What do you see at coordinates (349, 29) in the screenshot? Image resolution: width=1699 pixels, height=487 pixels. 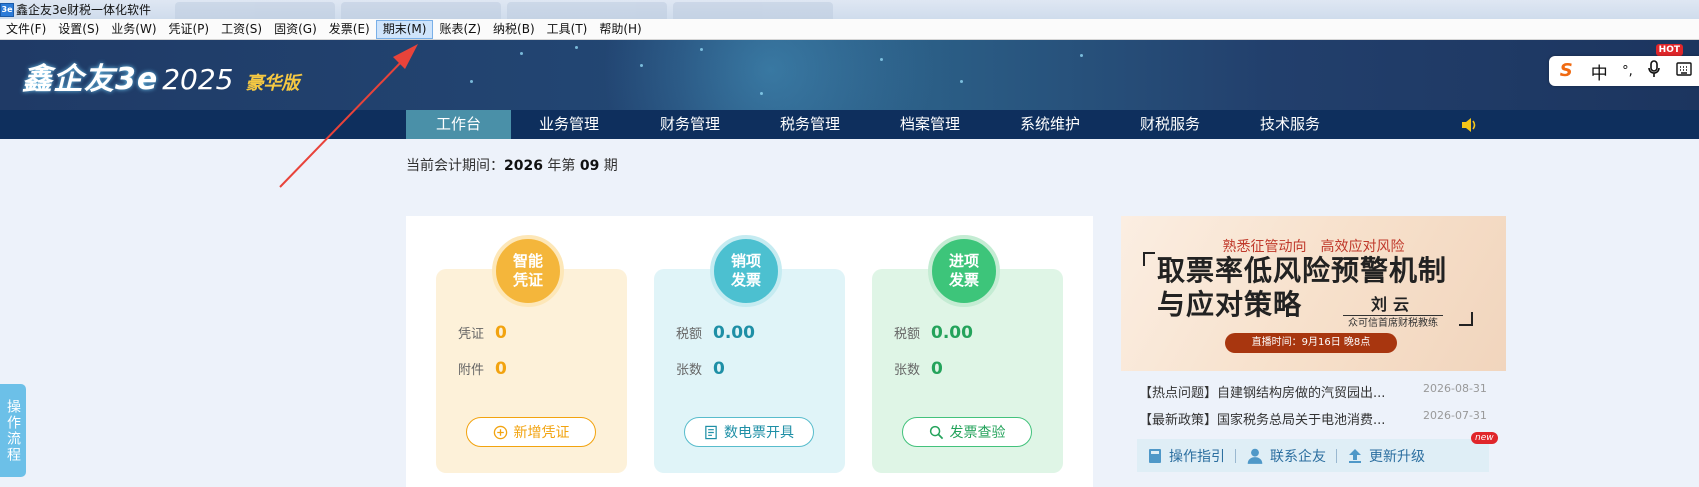 I see `menu-item: 发票(E)` at bounding box center [349, 29].